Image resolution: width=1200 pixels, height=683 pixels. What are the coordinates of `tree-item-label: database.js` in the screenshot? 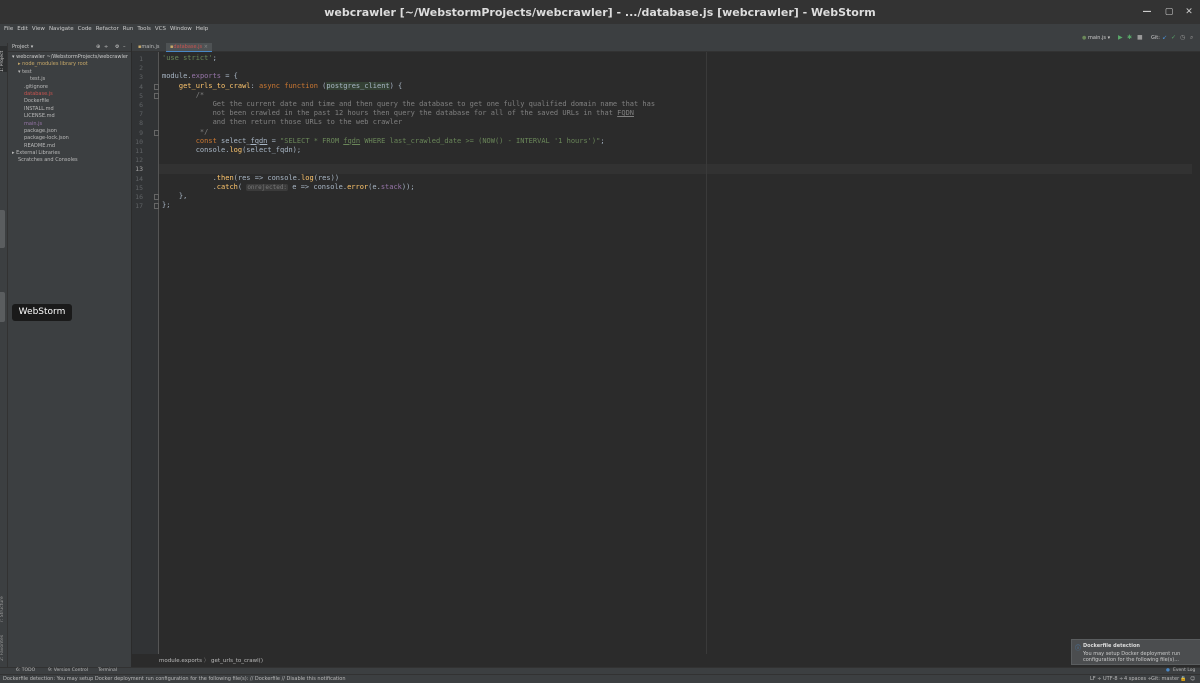 It's located at (38, 93).